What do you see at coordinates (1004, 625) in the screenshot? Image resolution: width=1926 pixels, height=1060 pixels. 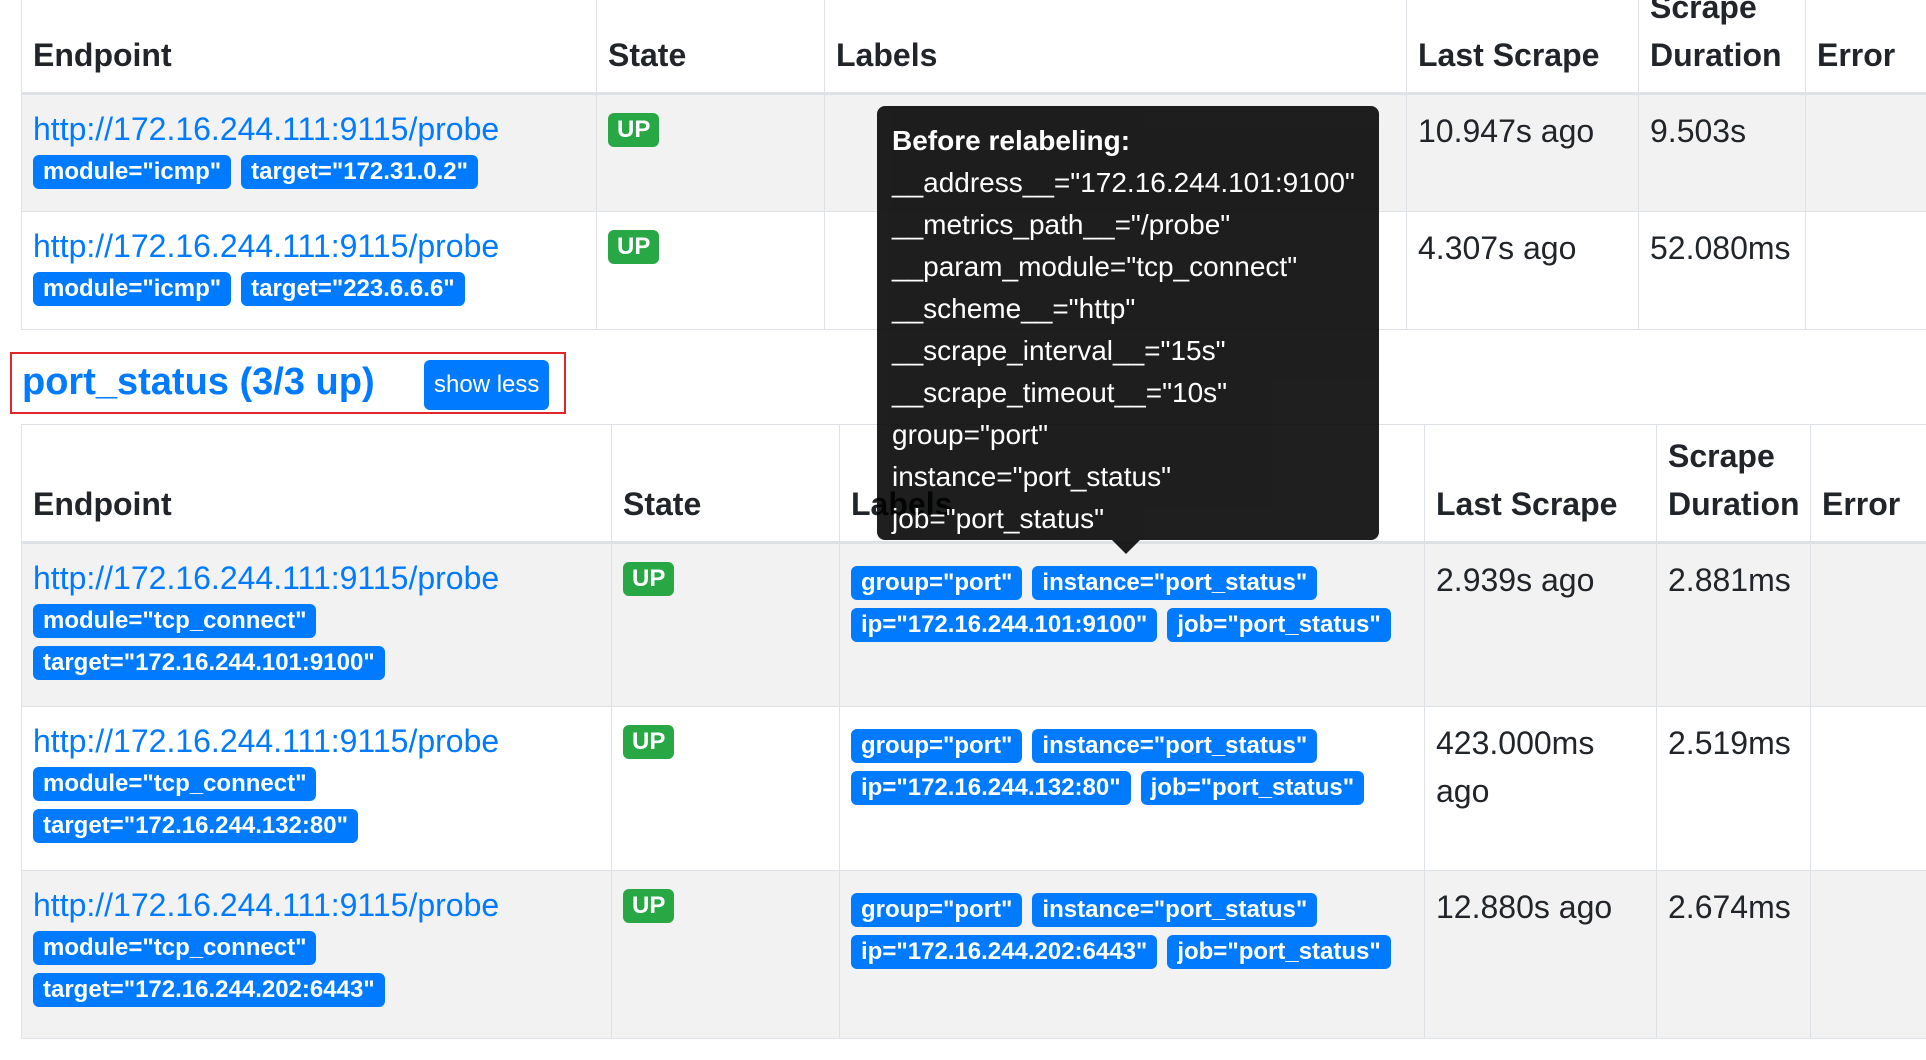 I see `label-badge: ip="172.16.244.101:9100"` at bounding box center [1004, 625].